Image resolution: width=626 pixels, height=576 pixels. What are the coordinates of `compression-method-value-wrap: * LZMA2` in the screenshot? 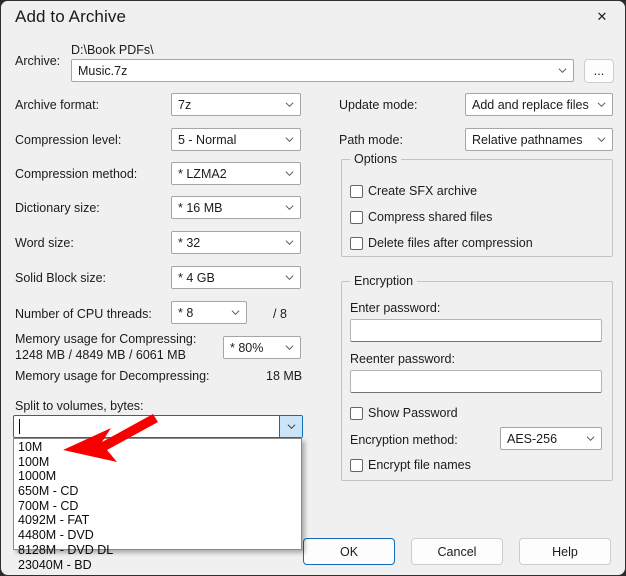 It's located at (225, 174).